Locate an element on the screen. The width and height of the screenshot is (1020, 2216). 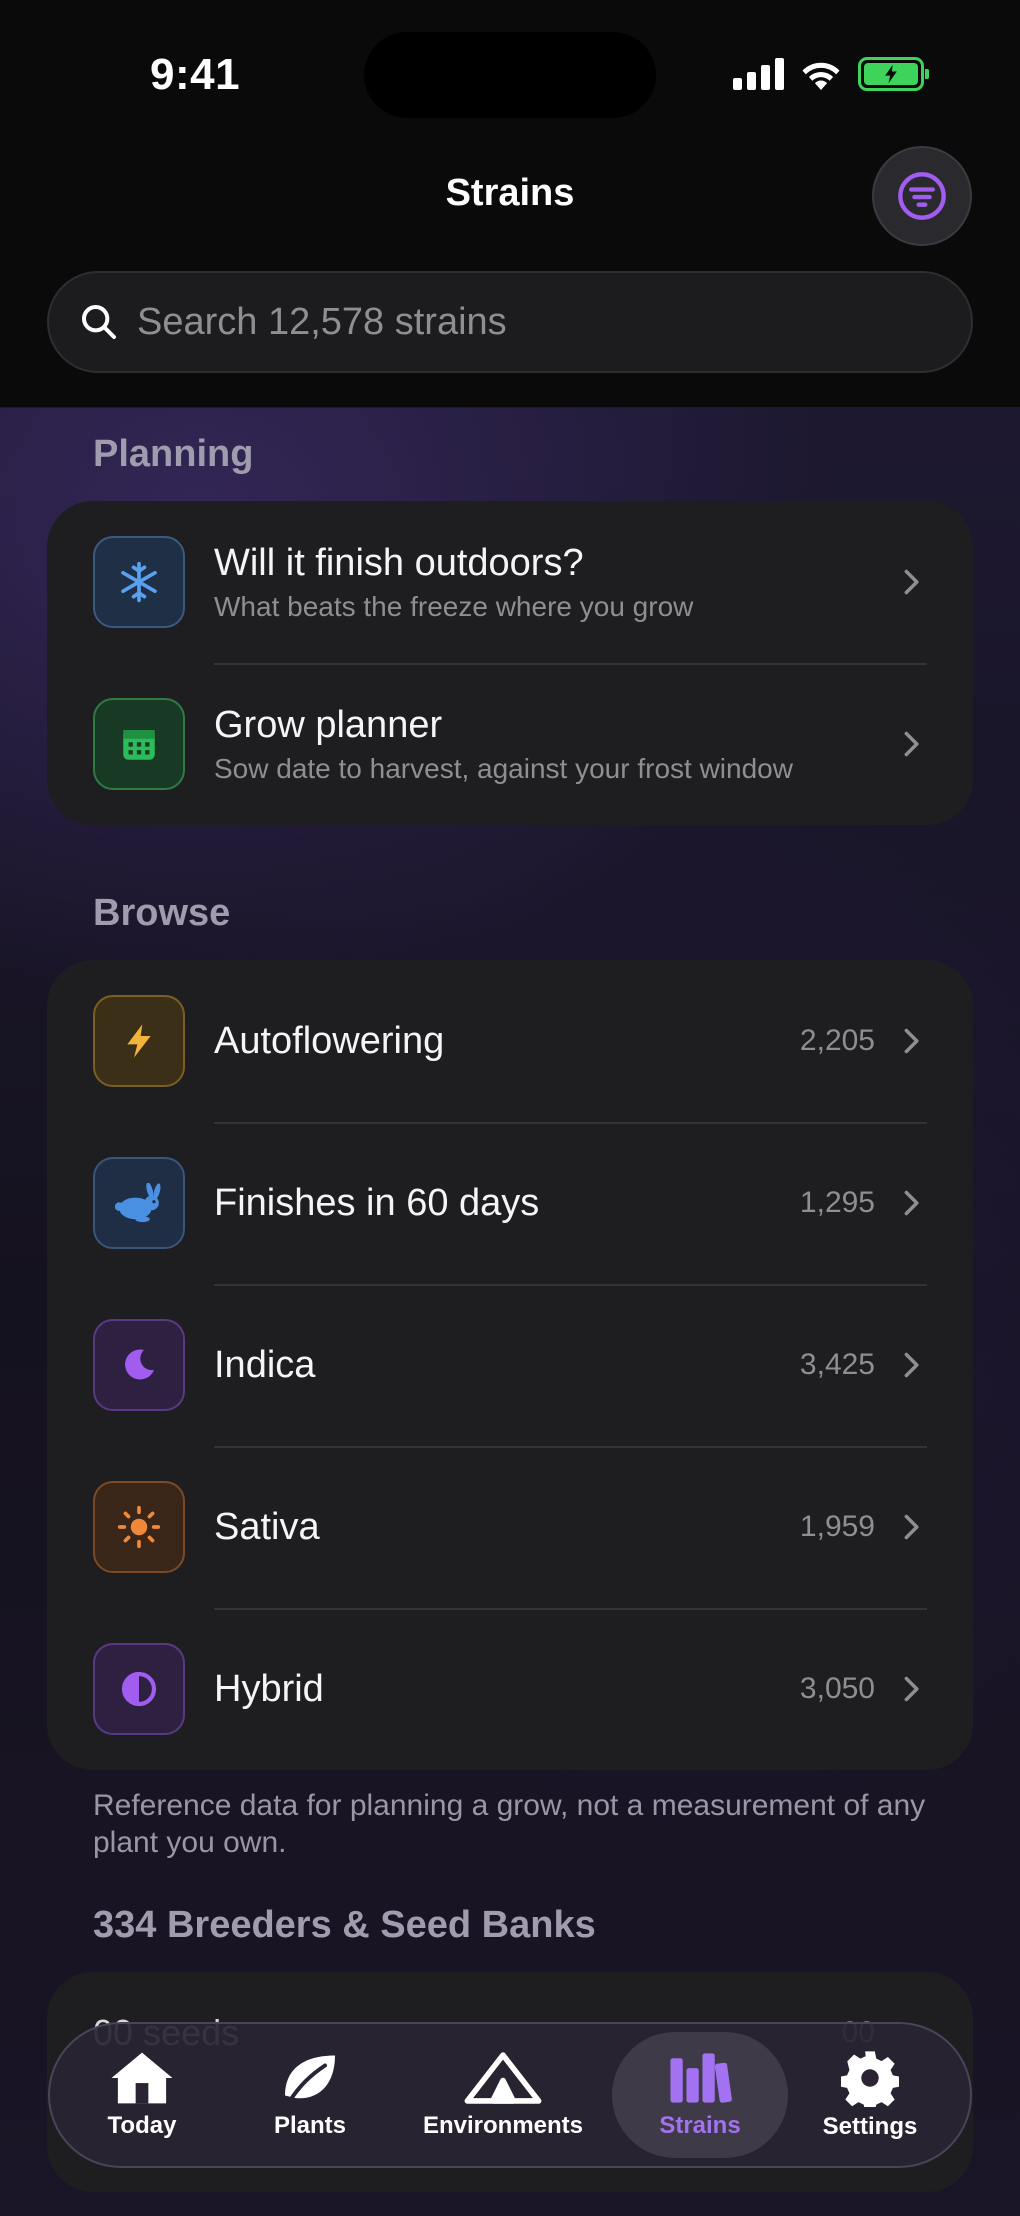
battery-charging-icon is located at coordinates (893, 74).